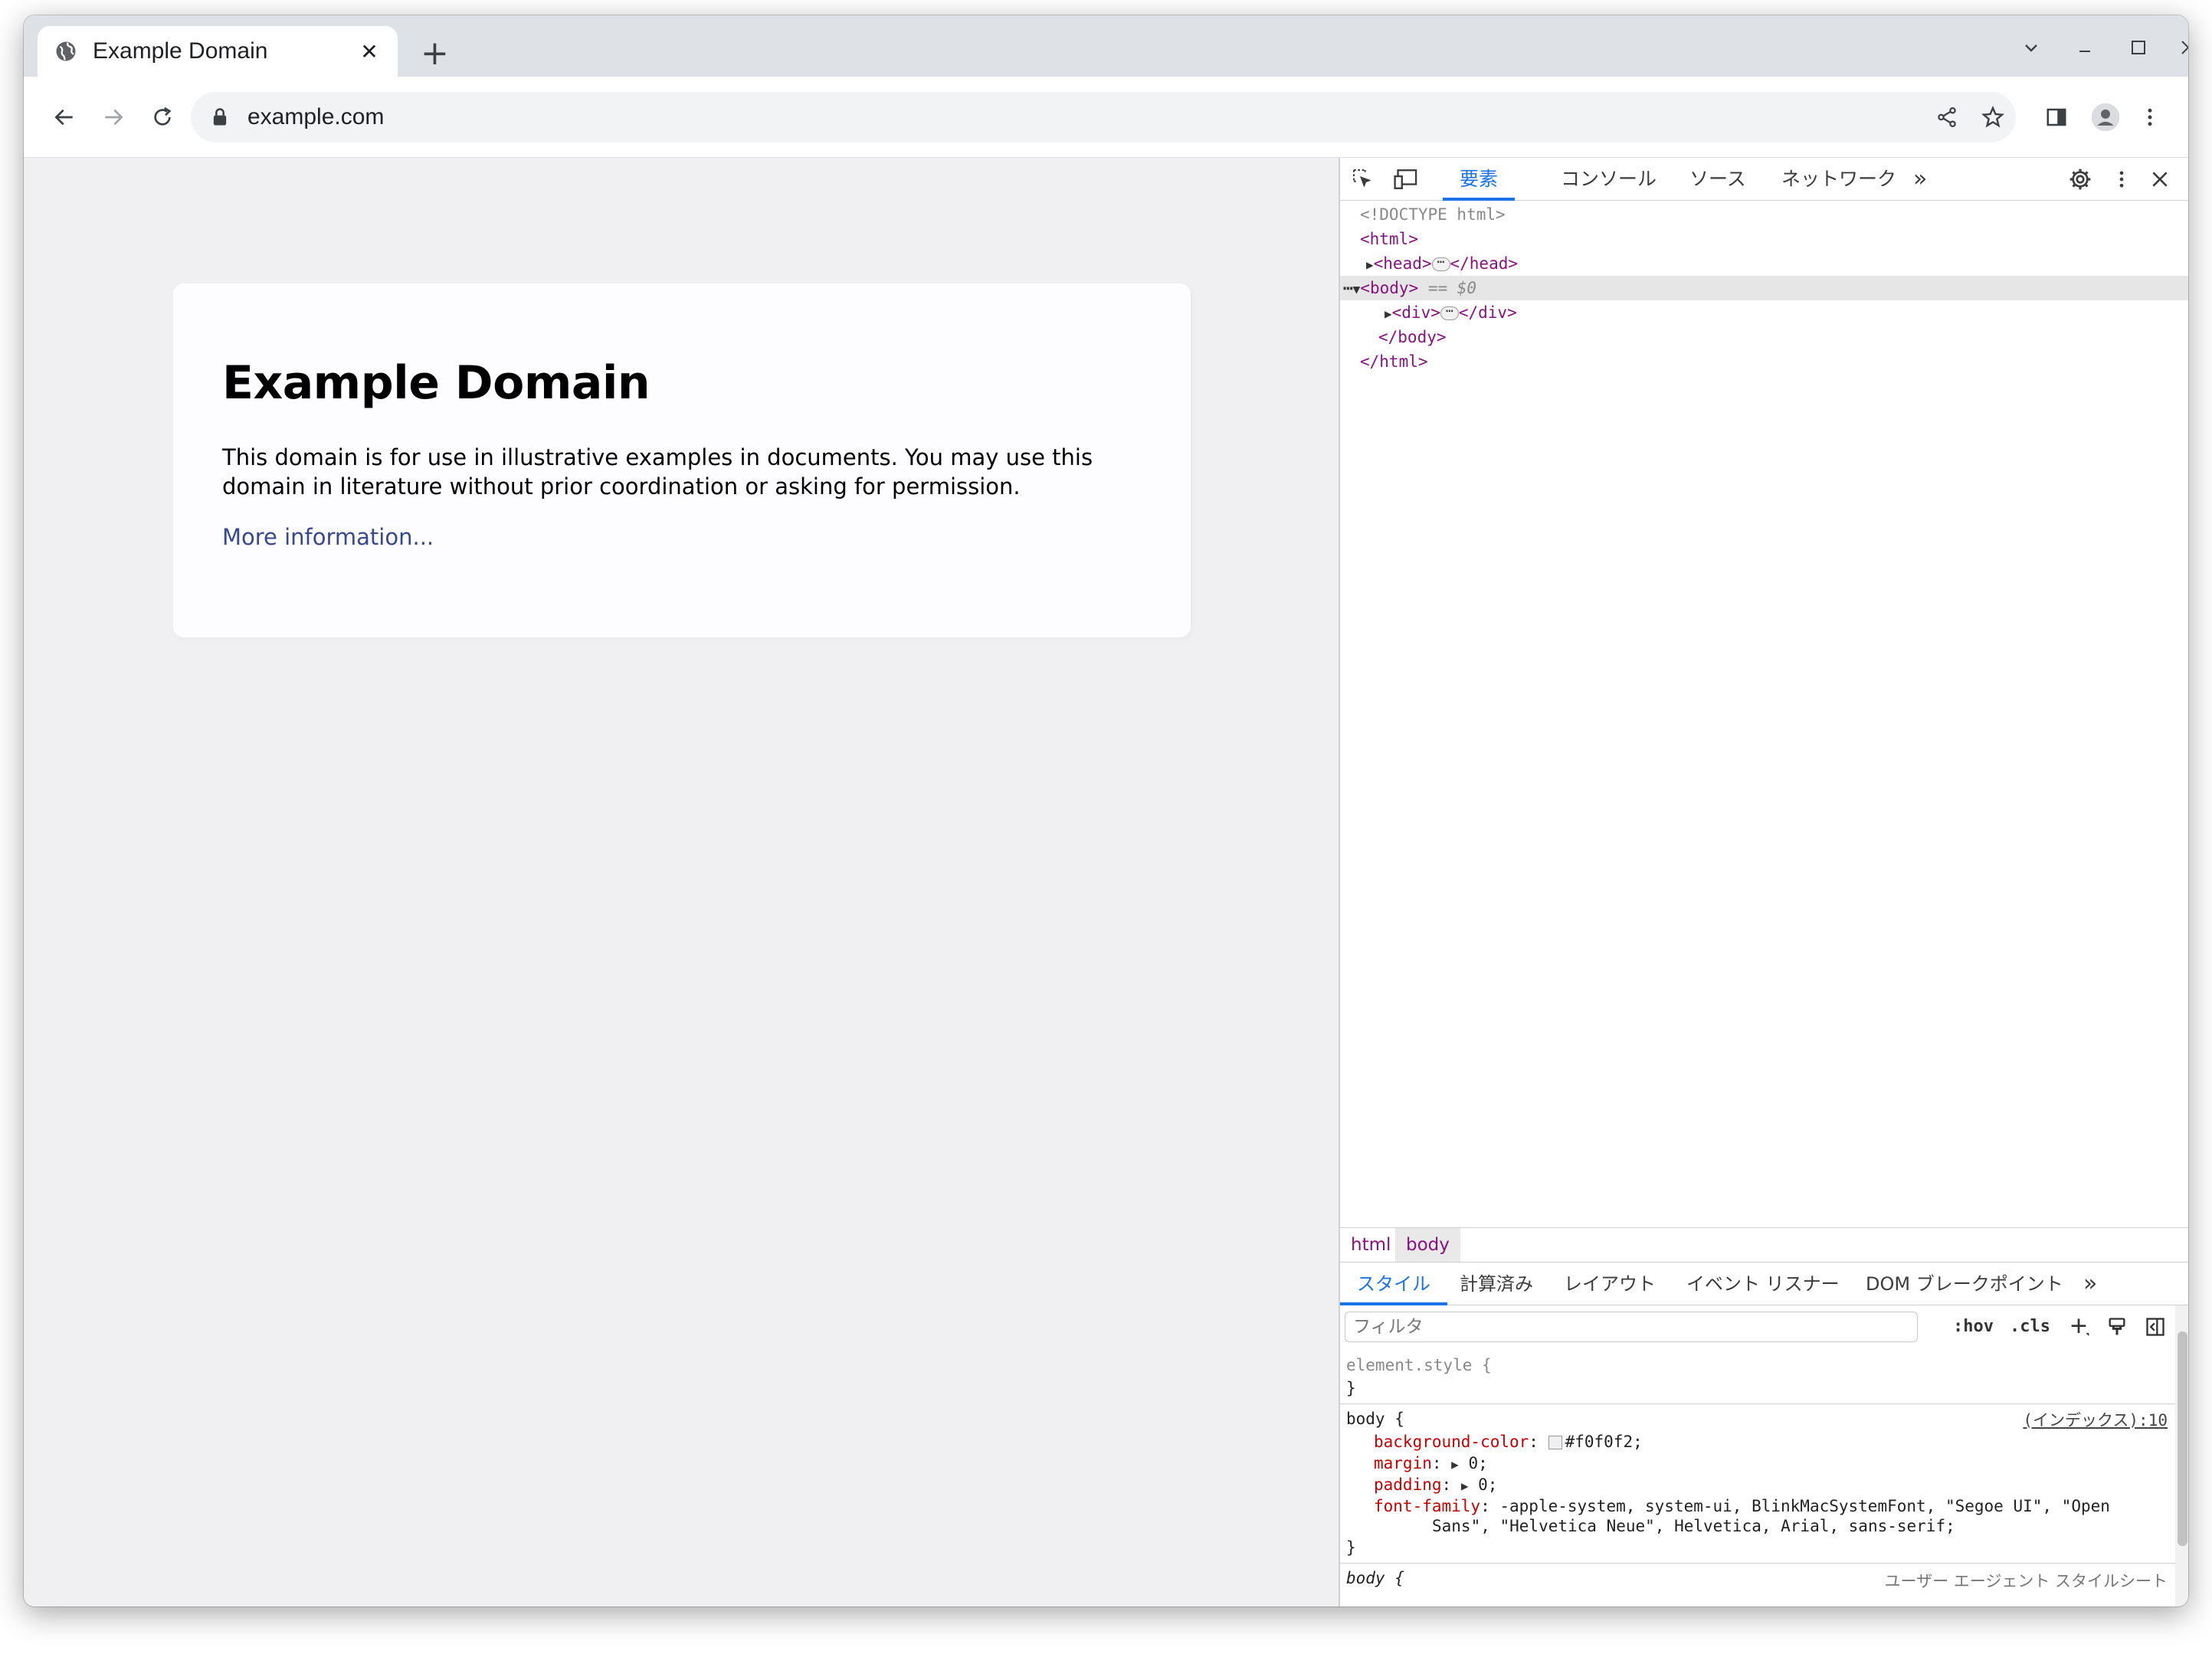 Image resolution: width=2212 pixels, height=1654 pixels. Describe the element at coordinates (1406, 179) in the screenshot. I see `device-toolbar-icon` at that location.